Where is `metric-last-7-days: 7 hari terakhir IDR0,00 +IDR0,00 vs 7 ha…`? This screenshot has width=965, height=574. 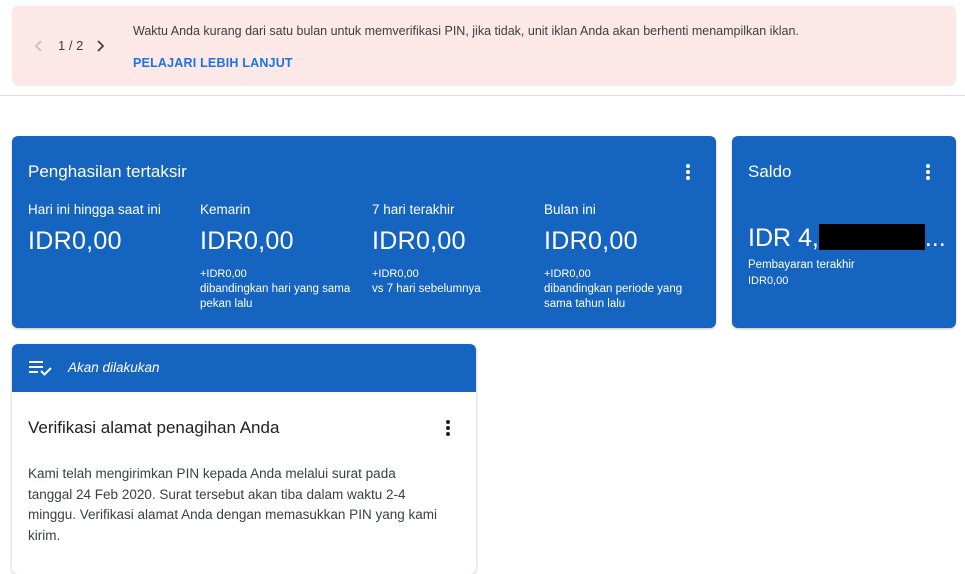
metric-last-7-days: 7 hari terakhir IDR0,00 +IDR0,00 vs 7 ha… is located at coordinates (457, 249).